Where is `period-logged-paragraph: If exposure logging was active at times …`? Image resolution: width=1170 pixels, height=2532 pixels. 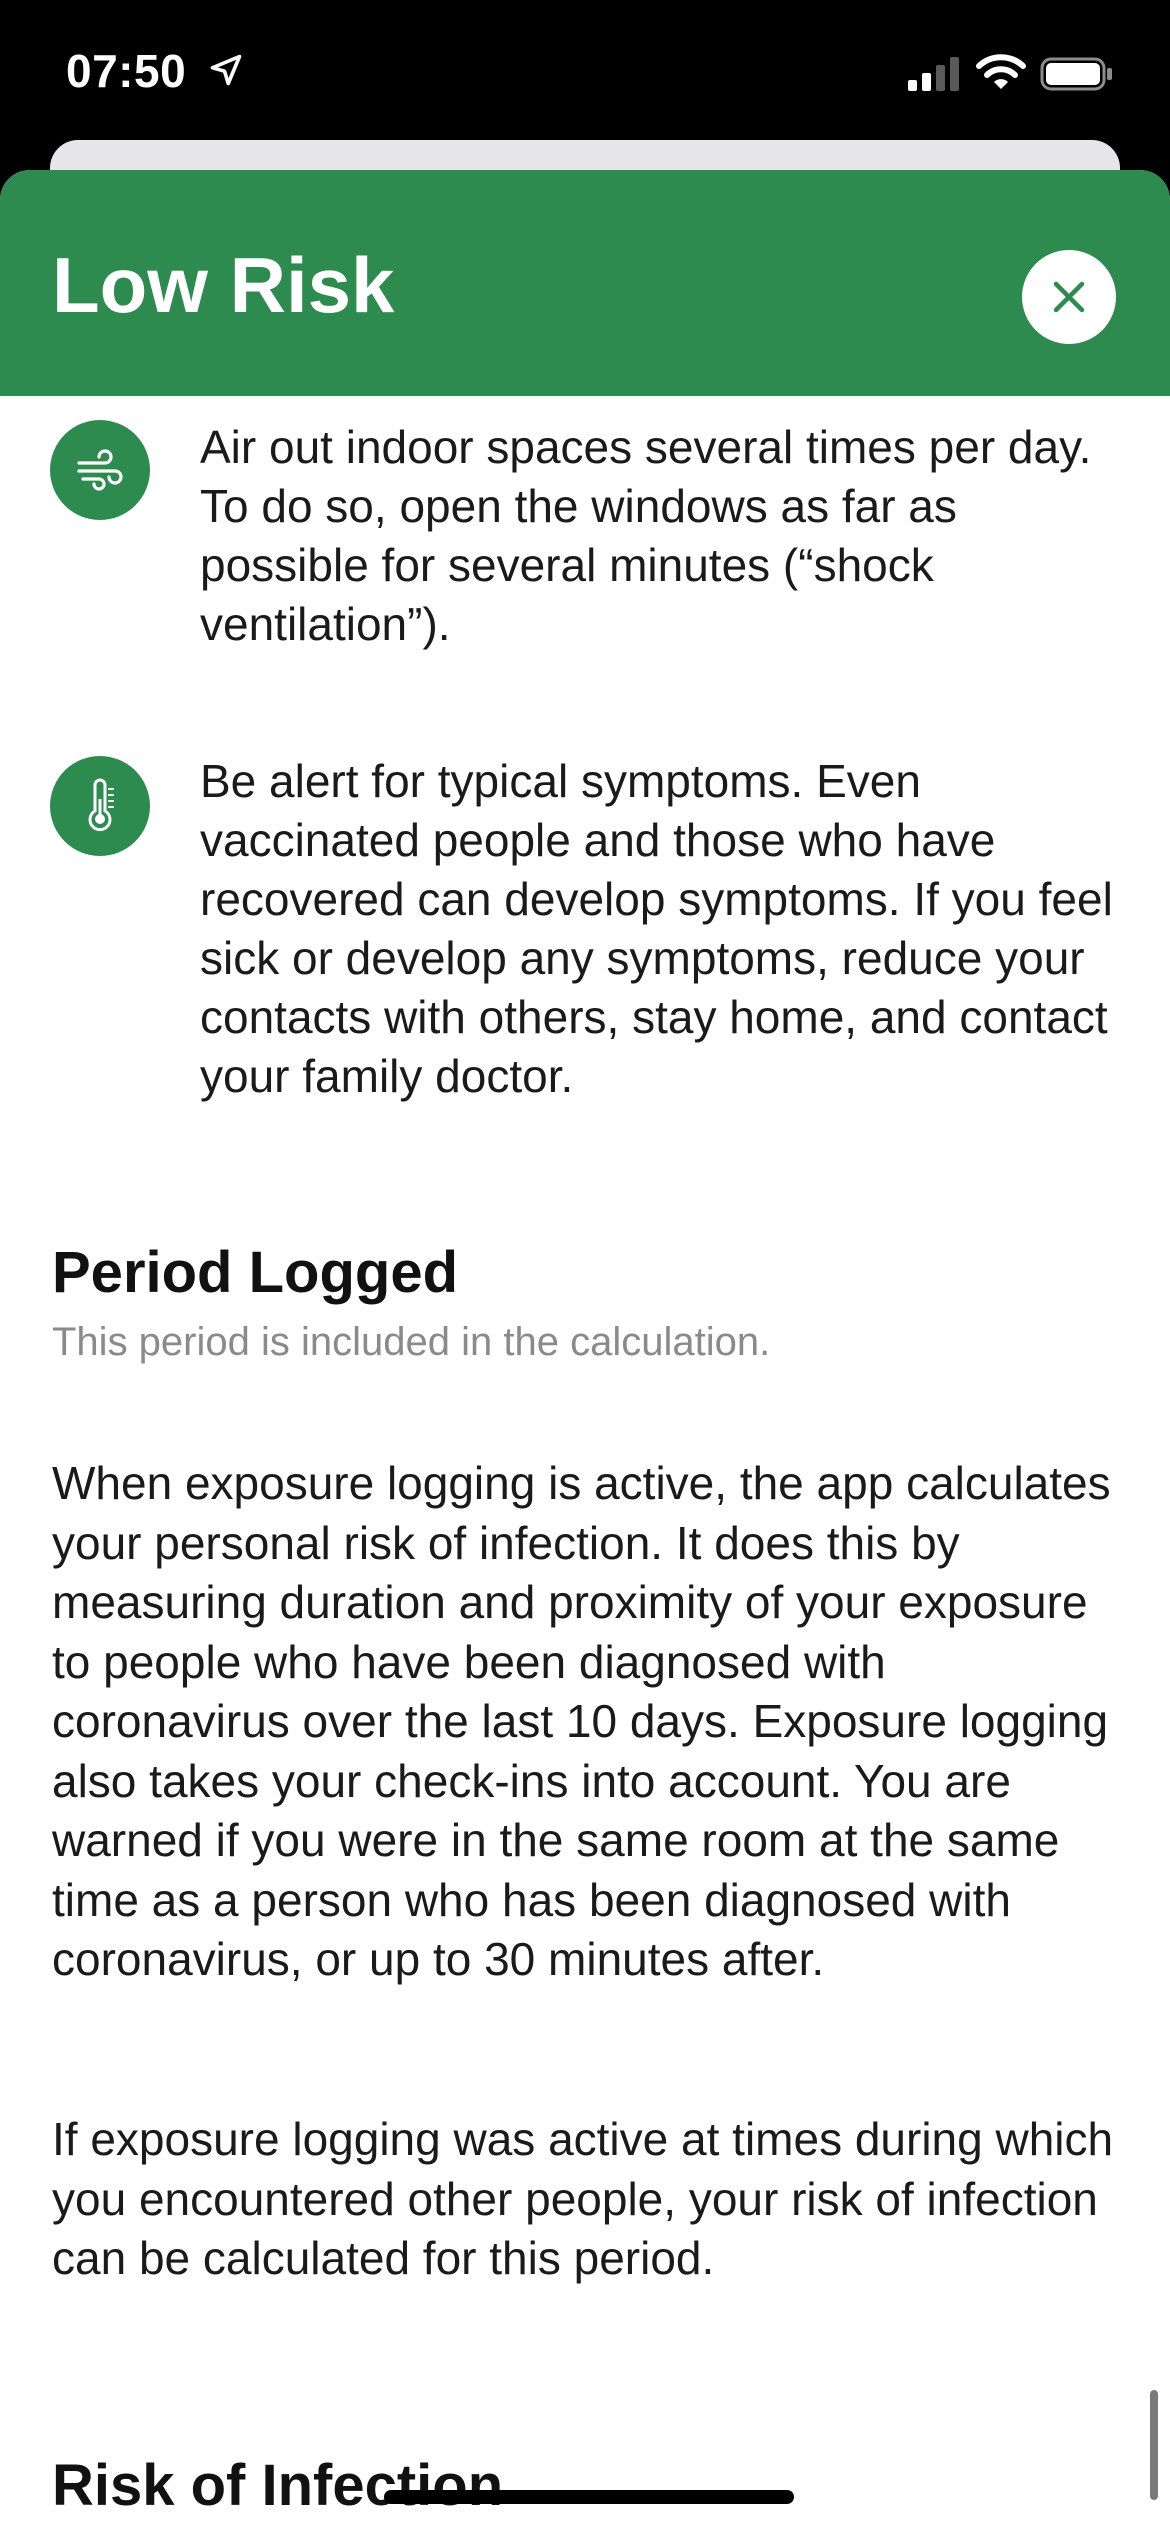
period-logged-paragraph: If exposure logging was active at times … is located at coordinates (583, 2198).